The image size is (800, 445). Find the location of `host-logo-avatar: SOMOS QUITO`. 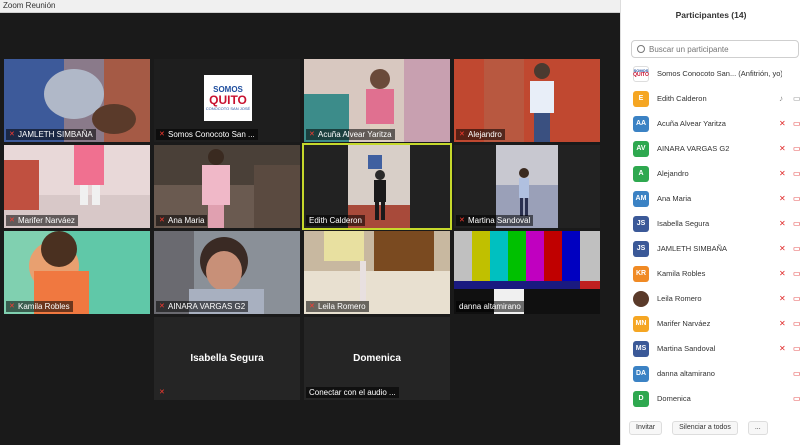

host-logo-avatar: SOMOS QUITO is located at coordinates (641, 73).